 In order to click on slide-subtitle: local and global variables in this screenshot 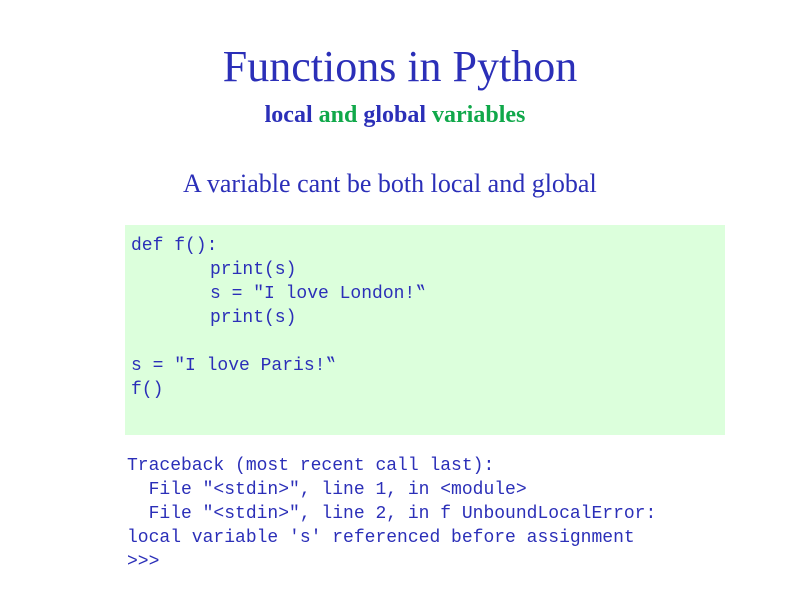, I will do `click(395, 115)`.